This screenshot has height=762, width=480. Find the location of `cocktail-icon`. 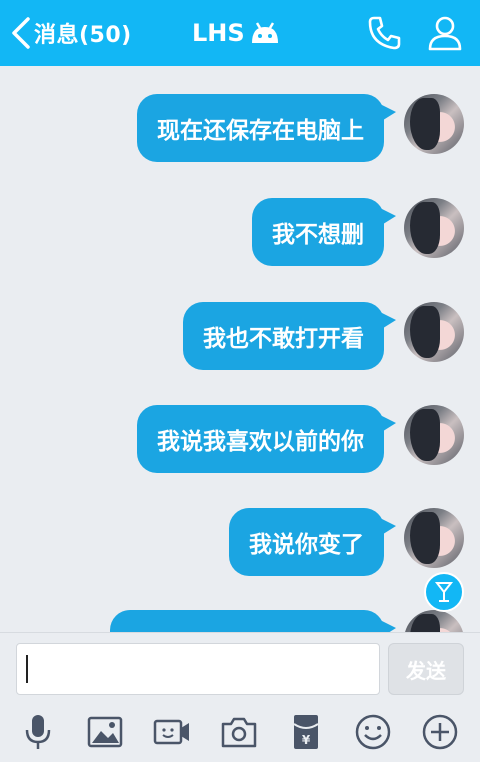

cocktail-icon is located at coordinates (444, 592).